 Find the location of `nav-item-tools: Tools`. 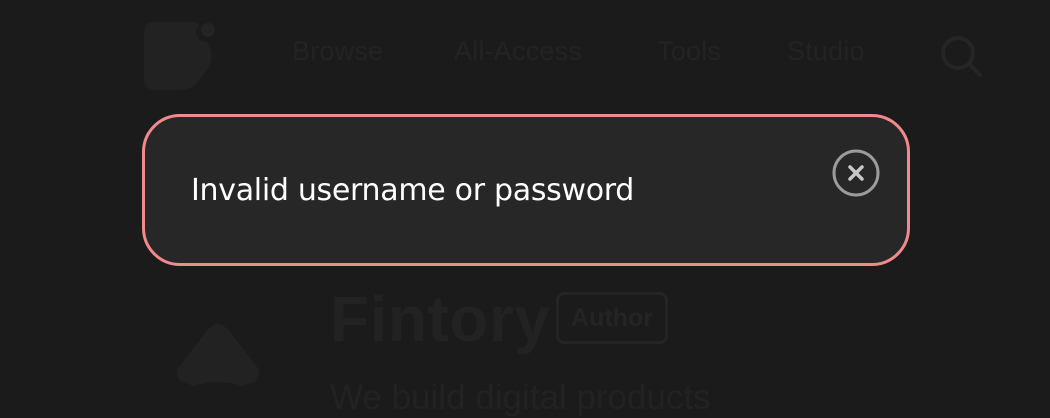

nav-item-tools: Tools is located at coordinates (689, 51).